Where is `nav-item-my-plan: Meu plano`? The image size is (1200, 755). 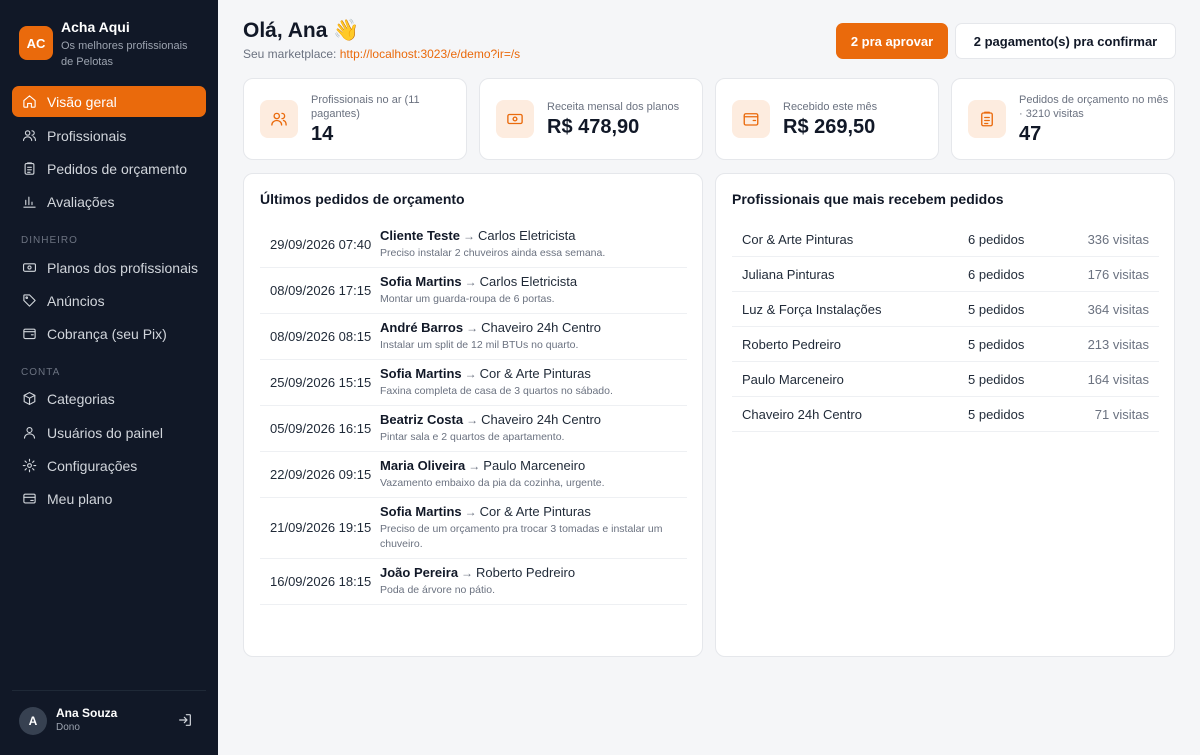 nav-item-my-plan: Meu plano is located at coordinates (109, 498).